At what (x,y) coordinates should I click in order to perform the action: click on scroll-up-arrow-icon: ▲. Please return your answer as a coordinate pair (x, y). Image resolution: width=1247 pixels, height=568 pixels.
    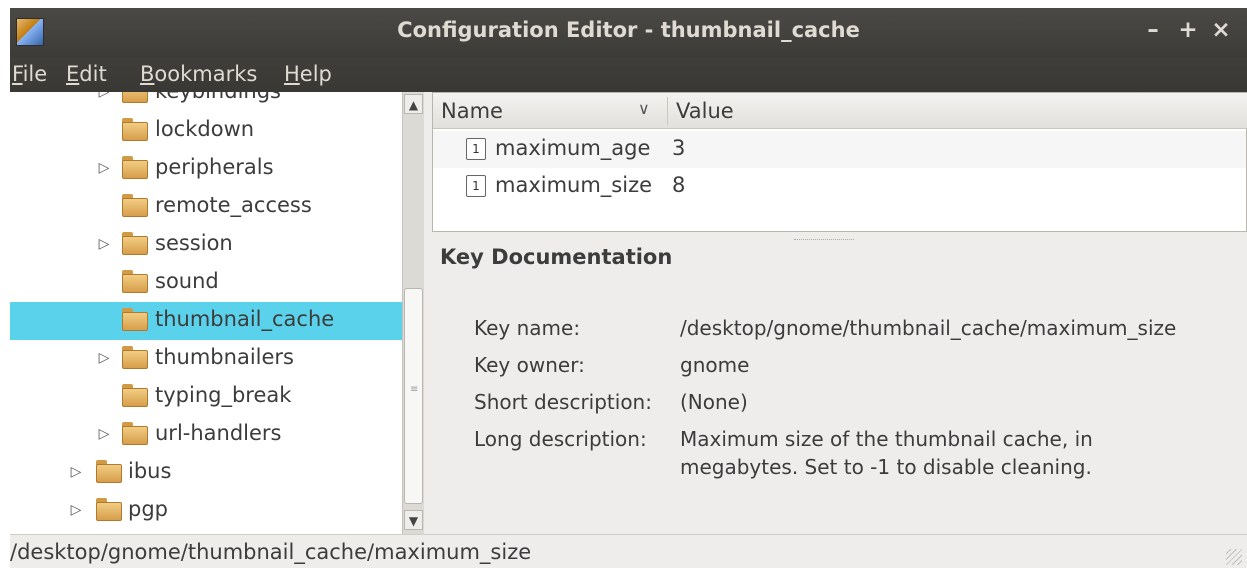
    Looking at the image, I should click on (413, 104).